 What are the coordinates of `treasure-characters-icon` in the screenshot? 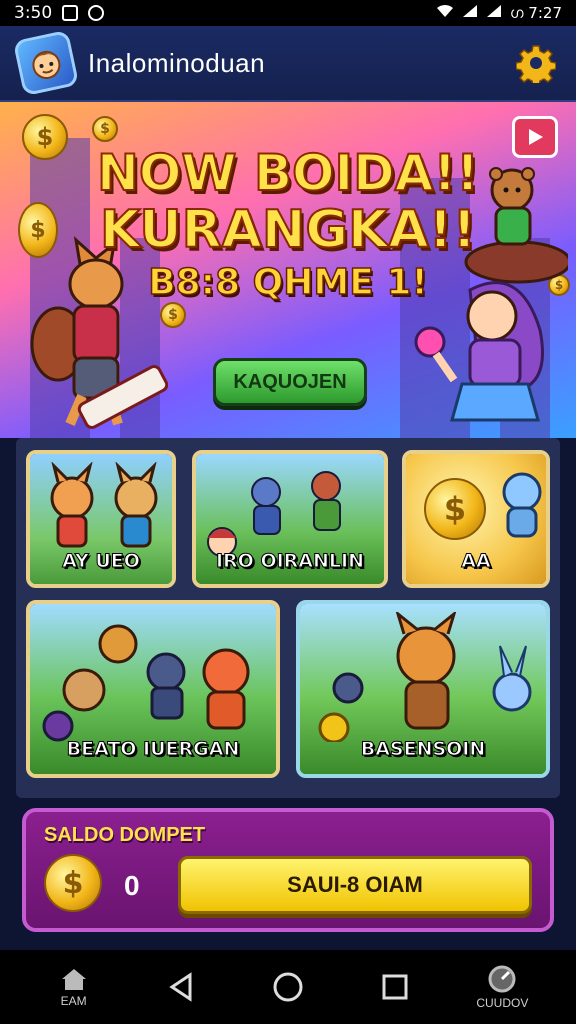 It's located at (425, 677).